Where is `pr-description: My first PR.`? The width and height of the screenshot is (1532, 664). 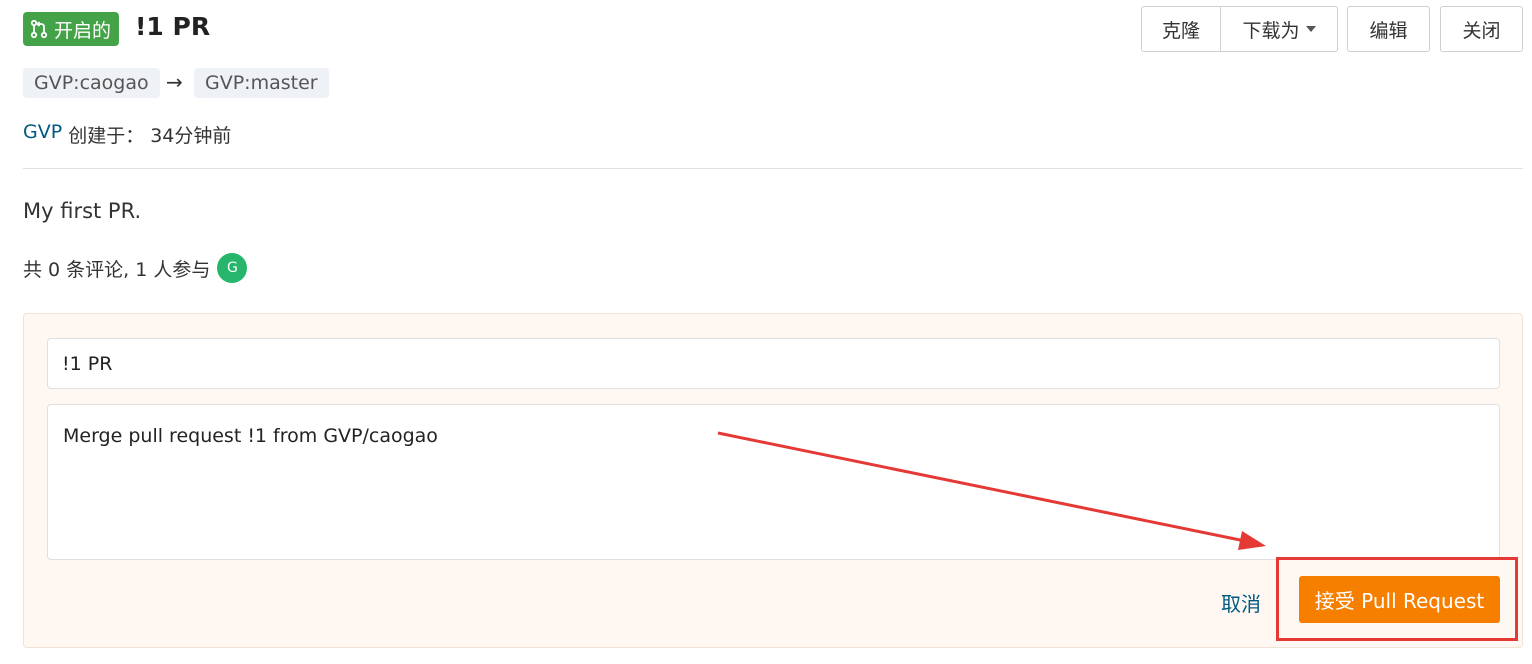
pr-description: My first PR. is located at coordinates (82, 211).